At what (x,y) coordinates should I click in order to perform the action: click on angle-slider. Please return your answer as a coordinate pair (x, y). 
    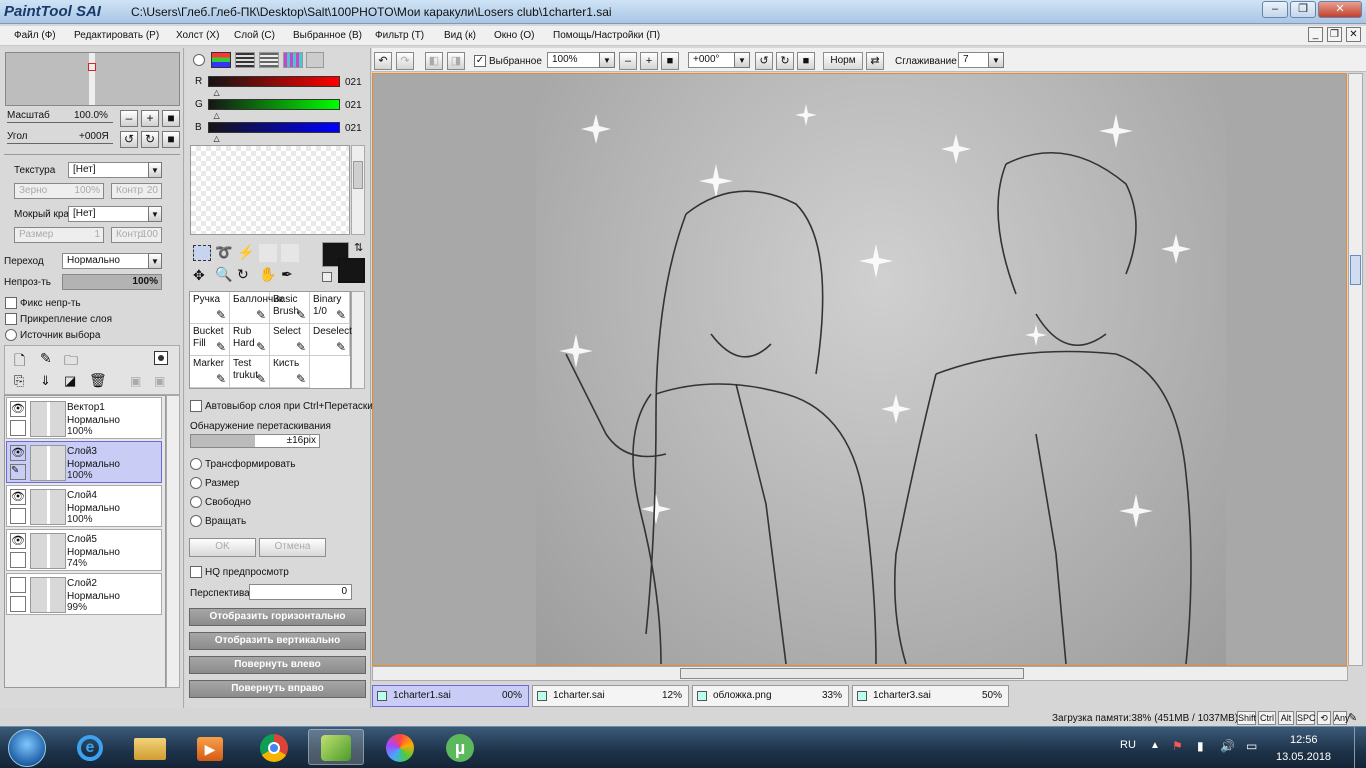
    Looking at the image, I should click on (60, 143).